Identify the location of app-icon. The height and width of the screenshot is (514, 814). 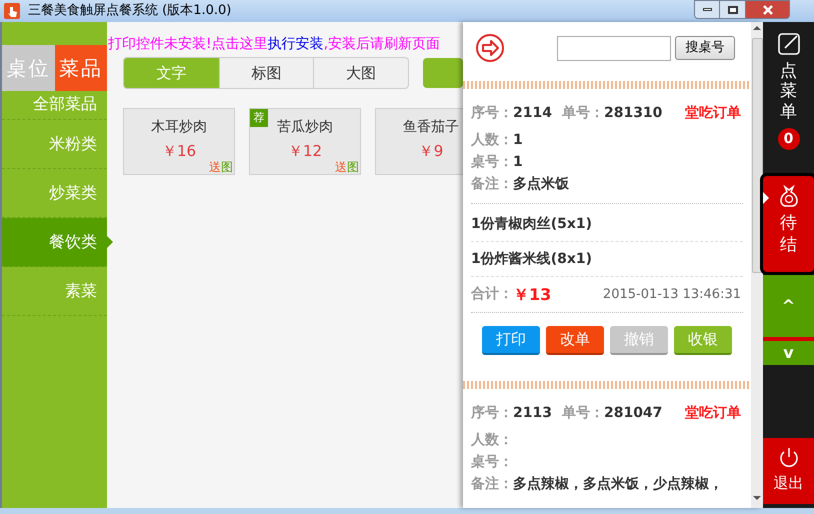
(12, 11).